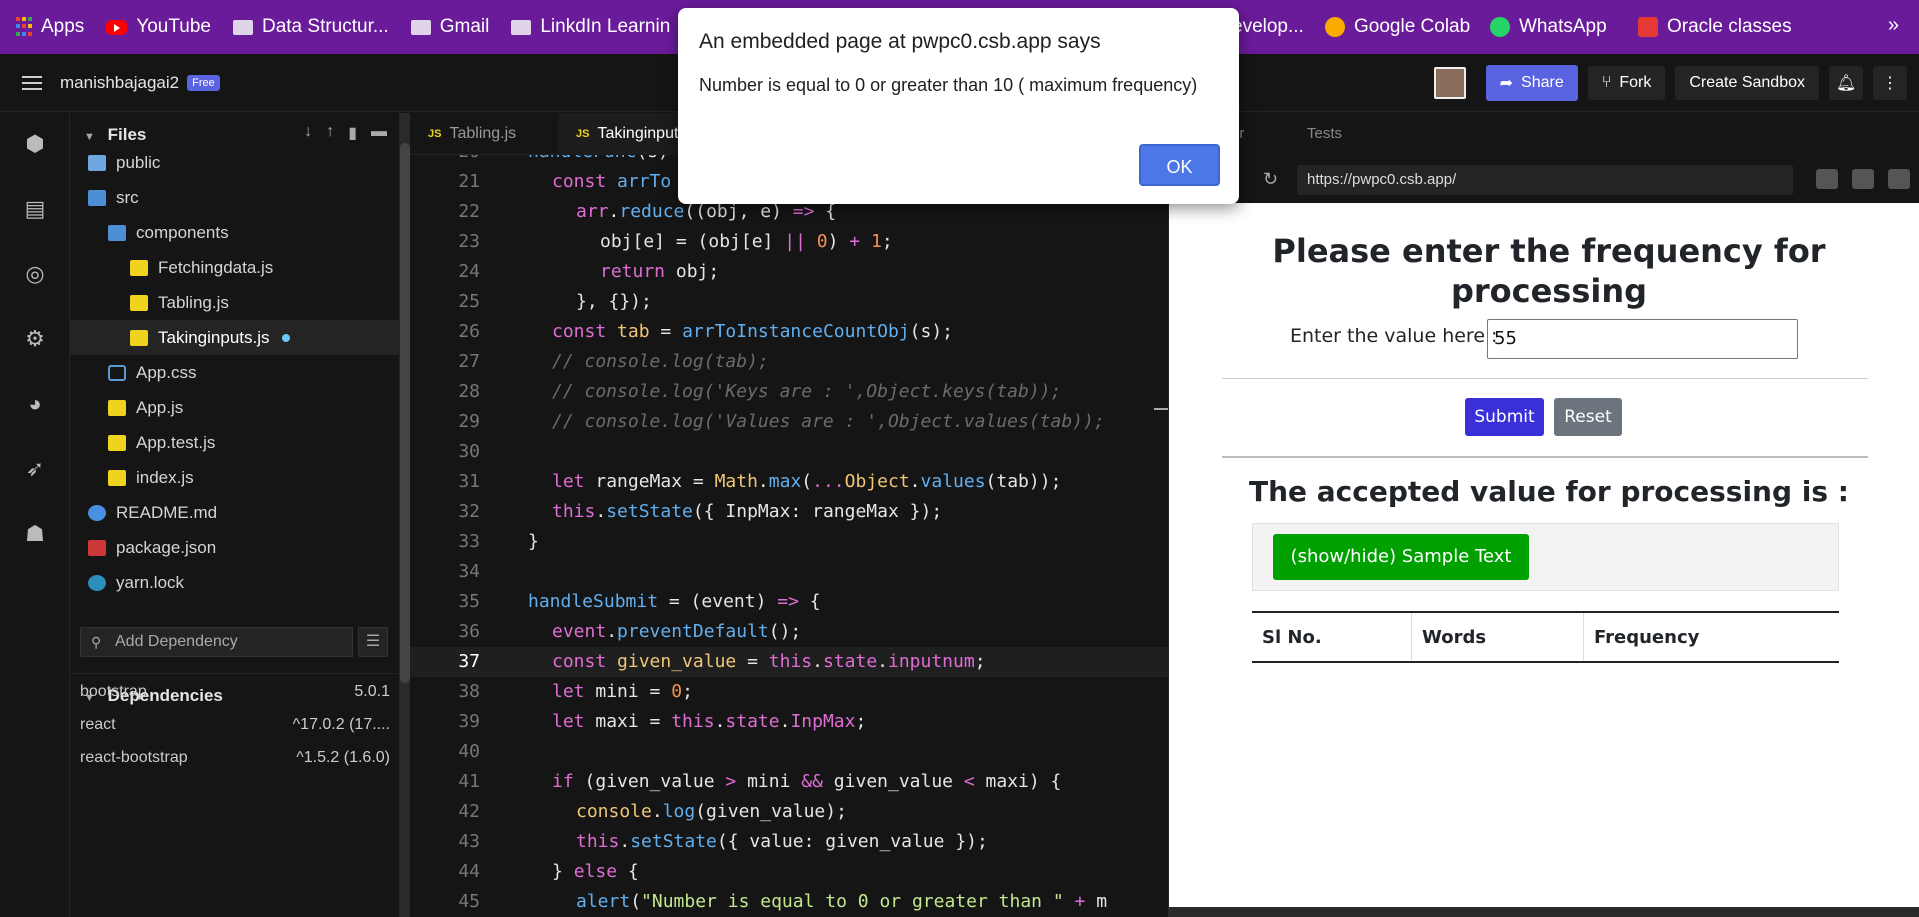 The width and height of the screenshot is (1919, 917). What do you see at coordinates (627, 134) in the screenshot?
I see `tab-takinginputs: JS Takinginput` at bounding box center [627, 134].